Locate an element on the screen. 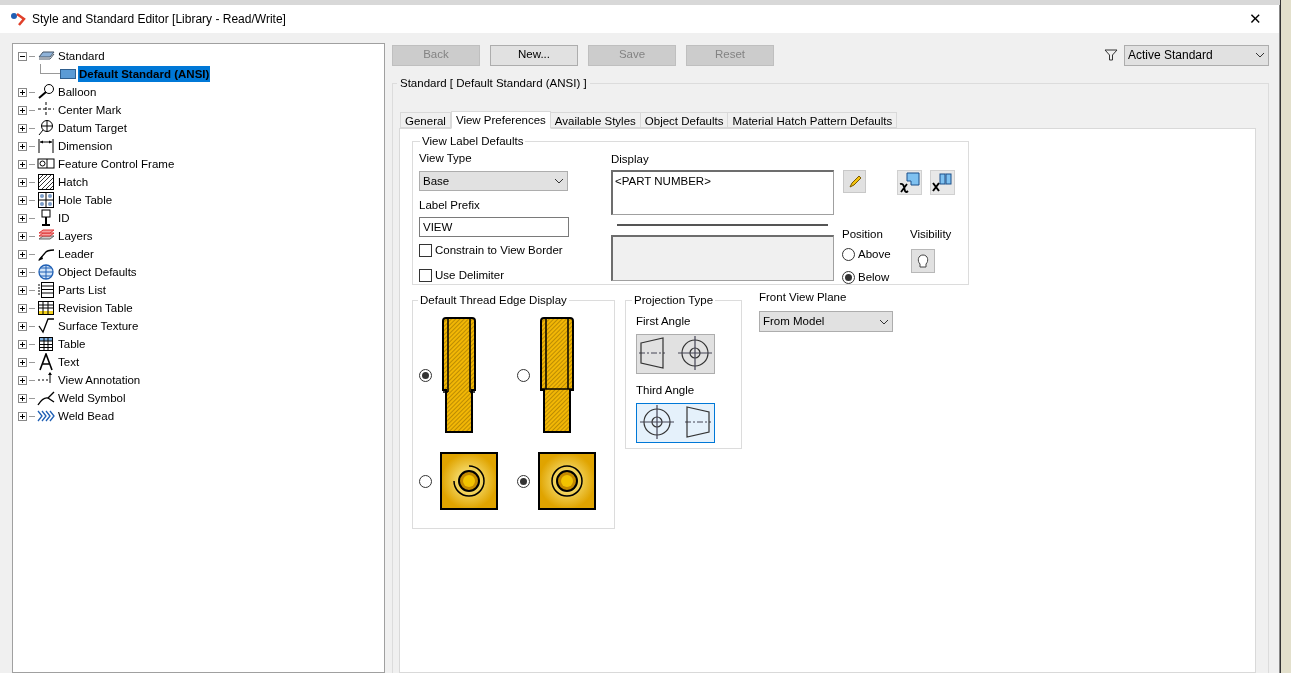 This screenshot has height=673, width=1291. hatch-icon is located at coordinates (46, 182).